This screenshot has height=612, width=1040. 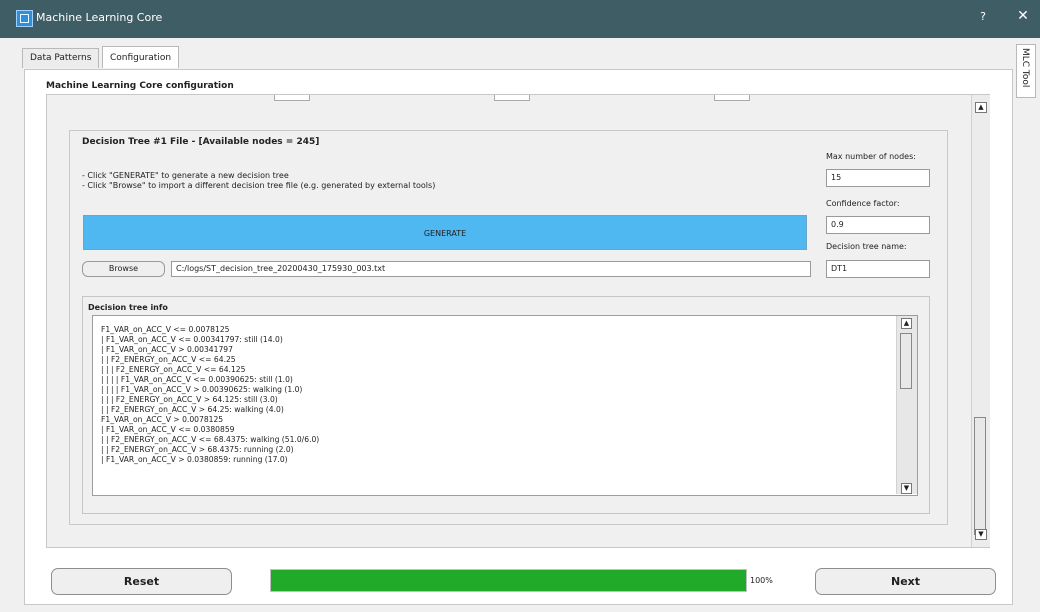 What do you see at coordinates (140, 86) in the screenshot?
I see `section-title: Machine Learning Core configuration` at bounding box center [140, 86].